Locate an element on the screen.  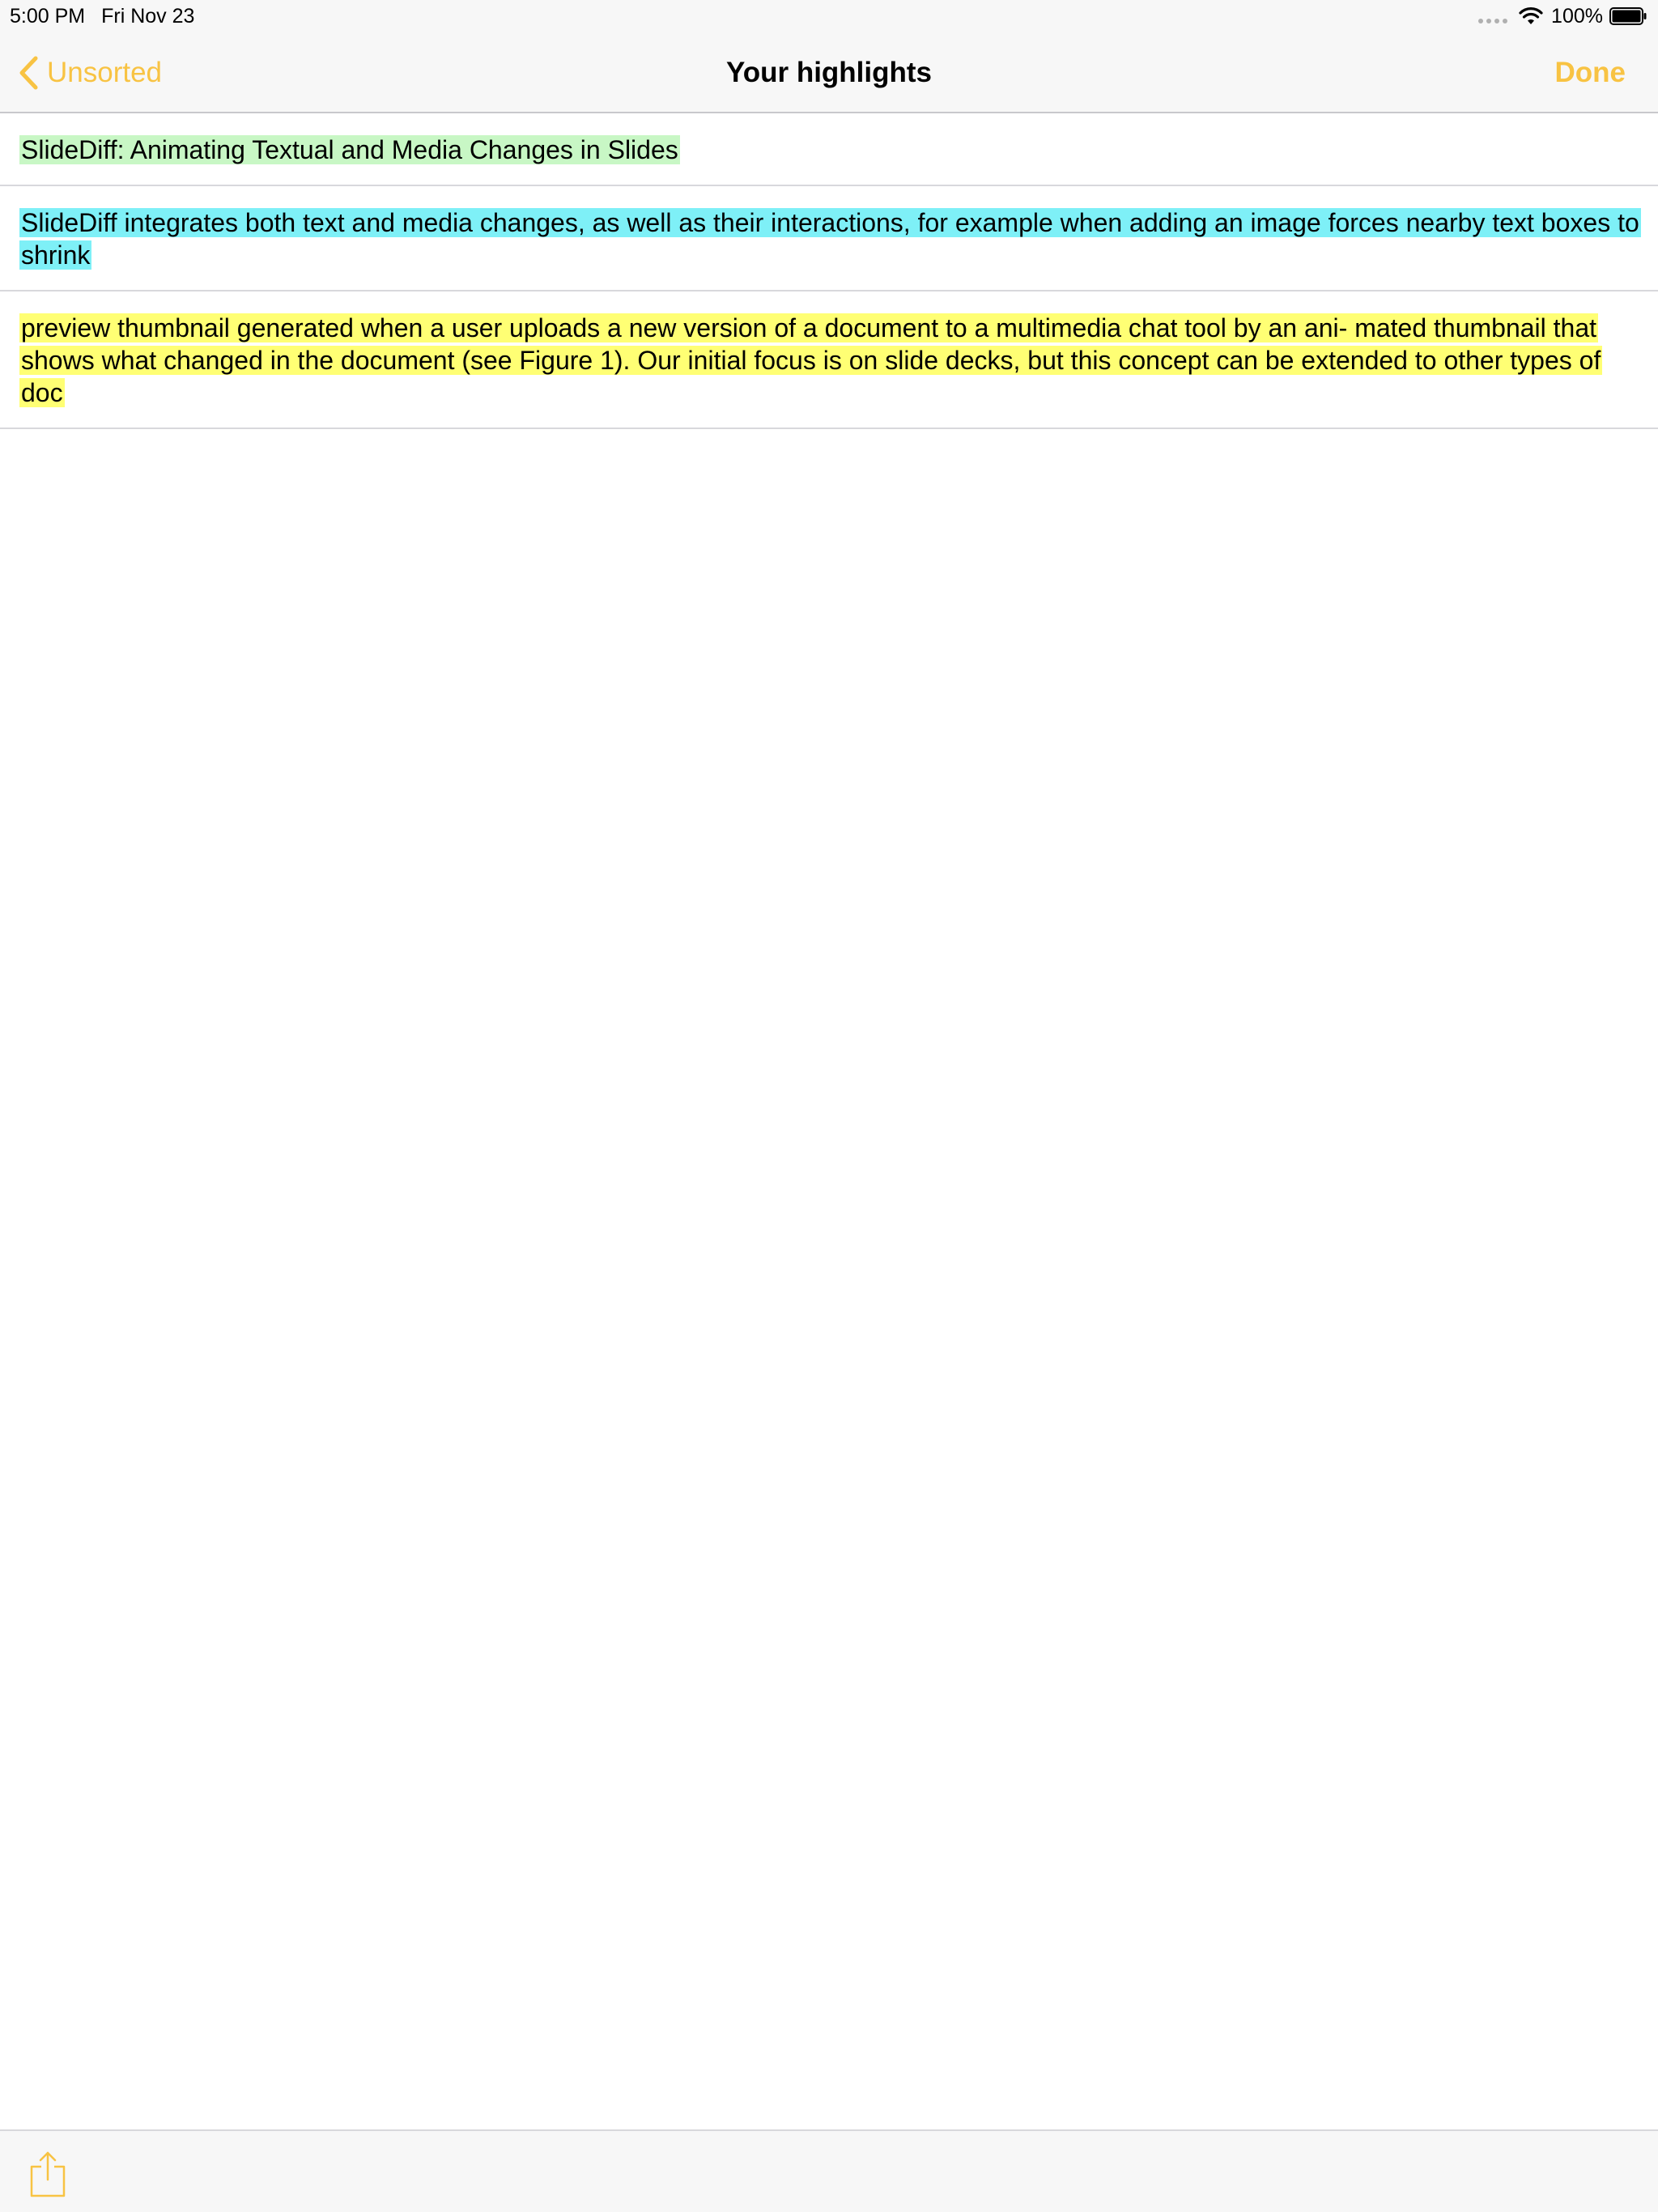
status-time: 5:00 PM is located at coordinates (48, 16).